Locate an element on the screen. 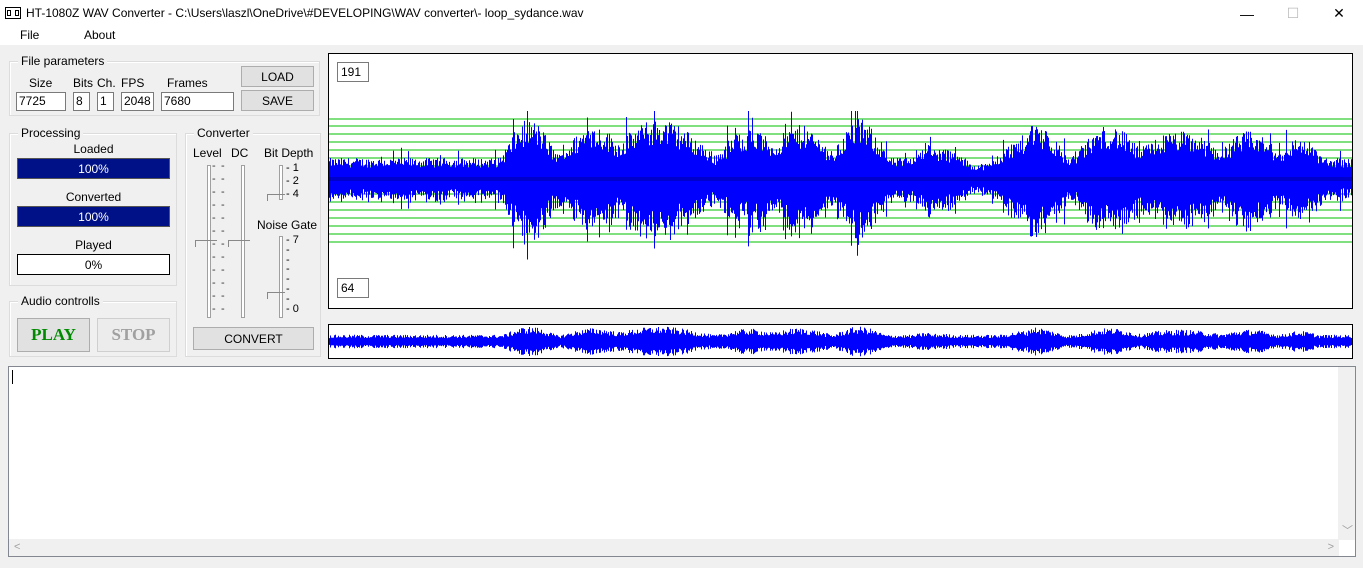 This screenshot has height=568, width=1363. bits-field: 8 is located at coordinates (81, 101).